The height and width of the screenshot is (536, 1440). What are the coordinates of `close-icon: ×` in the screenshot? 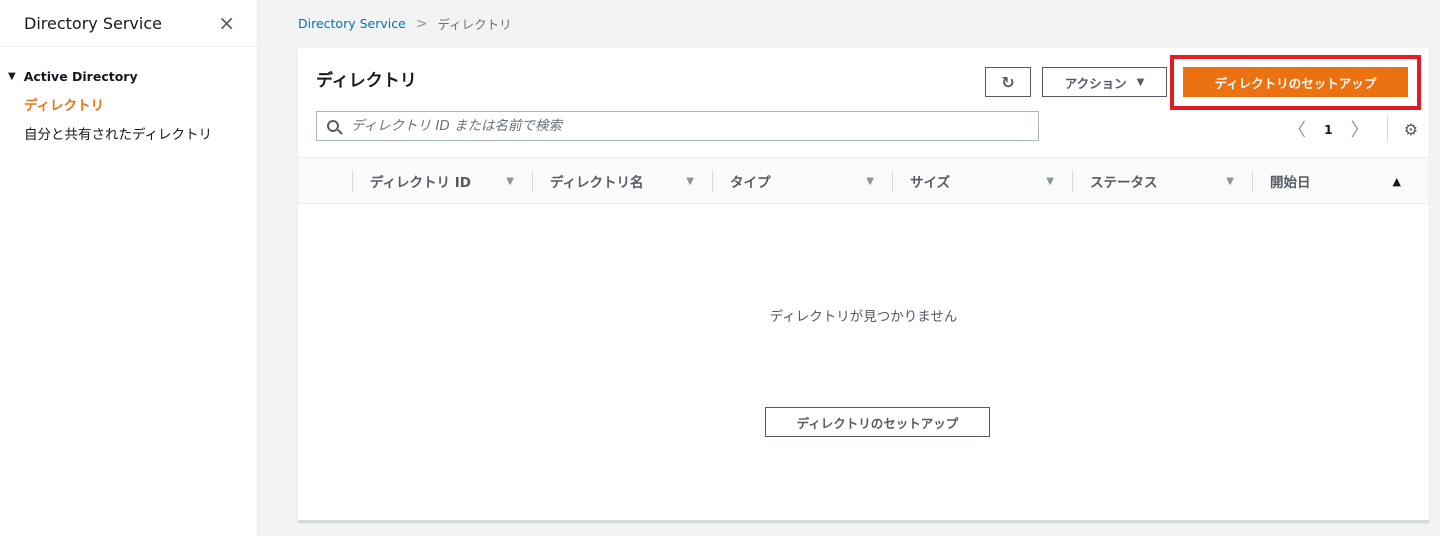 It's located at (226, 23).